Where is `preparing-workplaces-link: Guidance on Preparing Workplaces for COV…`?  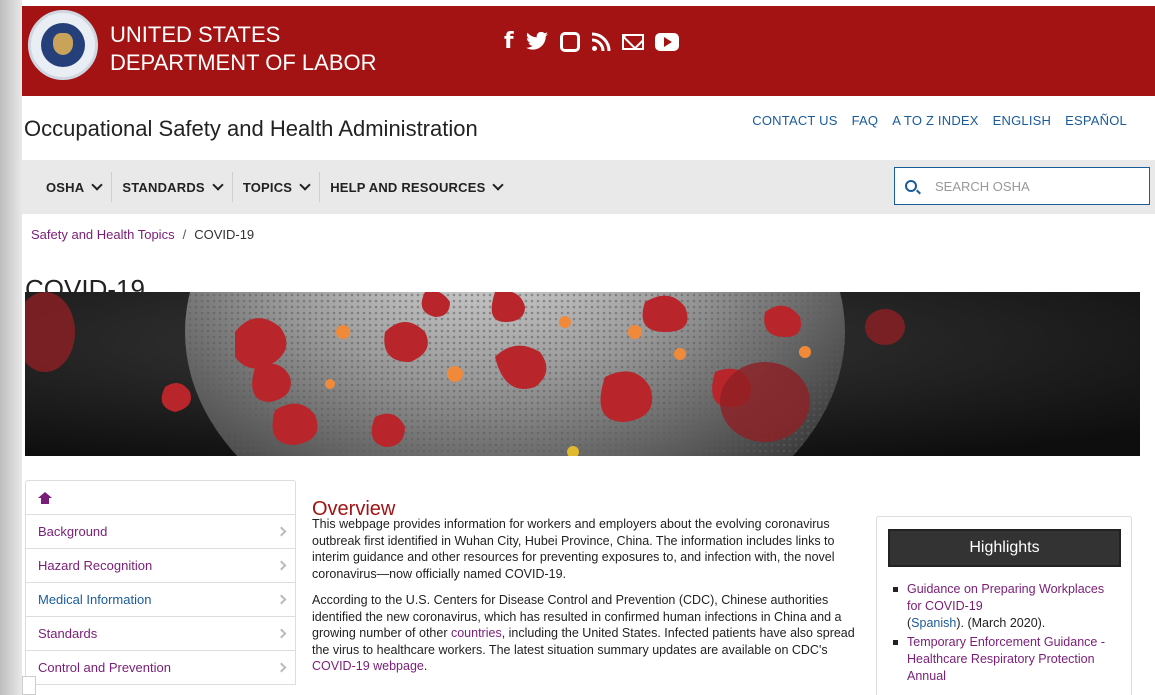
preparing-workplaces-link: Guidance on Preparing Workplaces for COV… is located at coordinates (1005, 597).